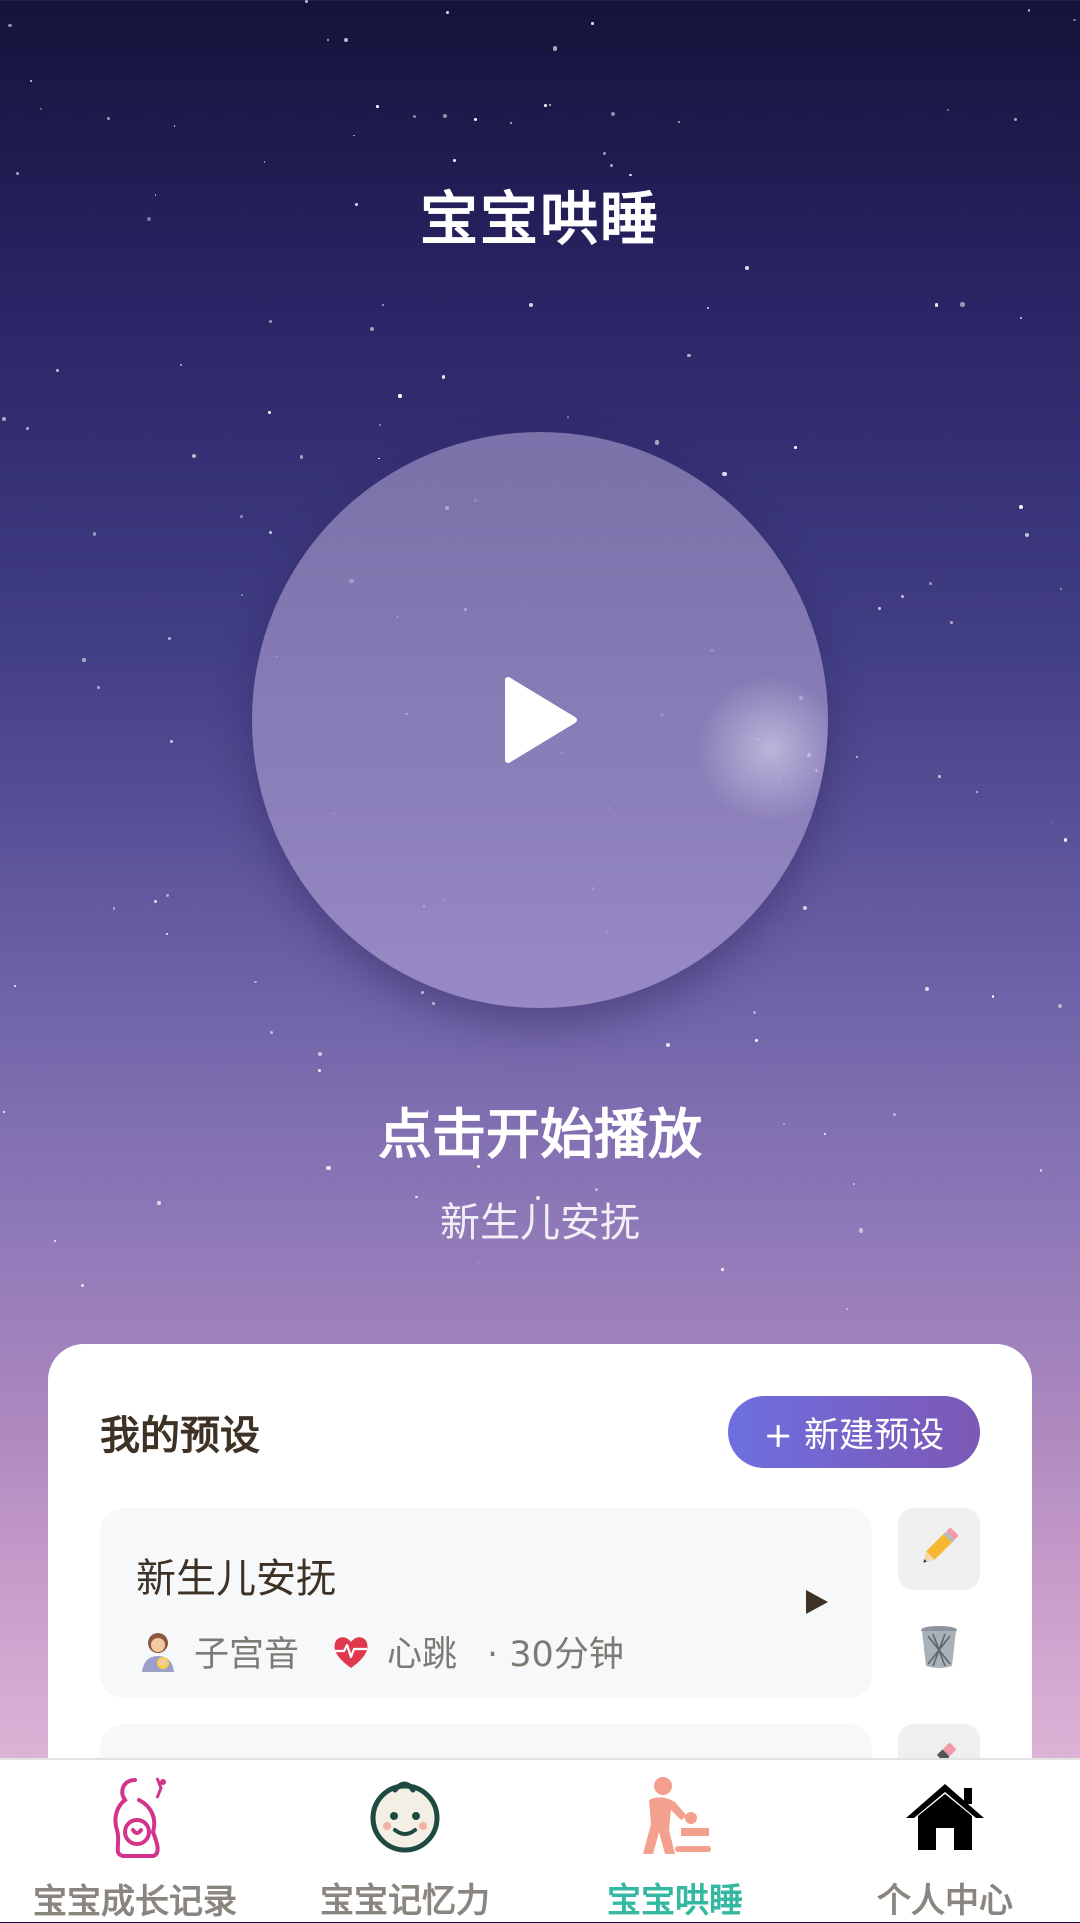 The width and height of the screenshot is (1080, 1923). What do you see at coordinates (135, 1902) in the screenshot?
I see `nav-label: 宝宝成长记录` at bounding box center [135, 1902].